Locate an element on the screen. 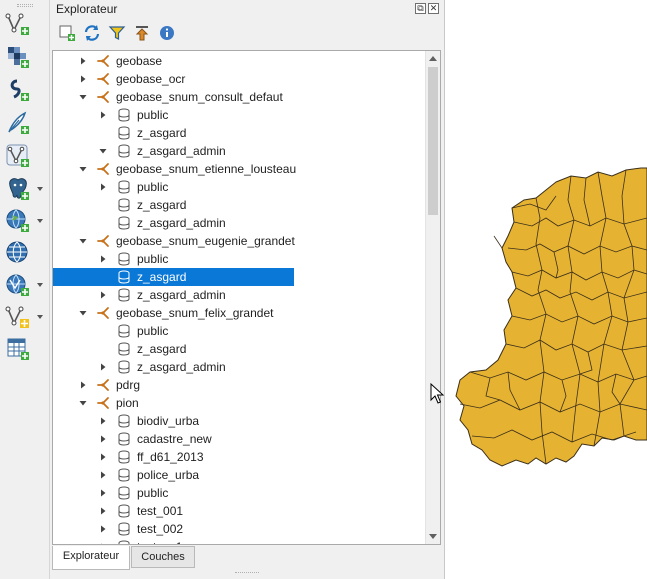 The width and height of the screenshot is (647, 579). tree-item-connection: geobase_ocr is located at coordinates (240, 79).